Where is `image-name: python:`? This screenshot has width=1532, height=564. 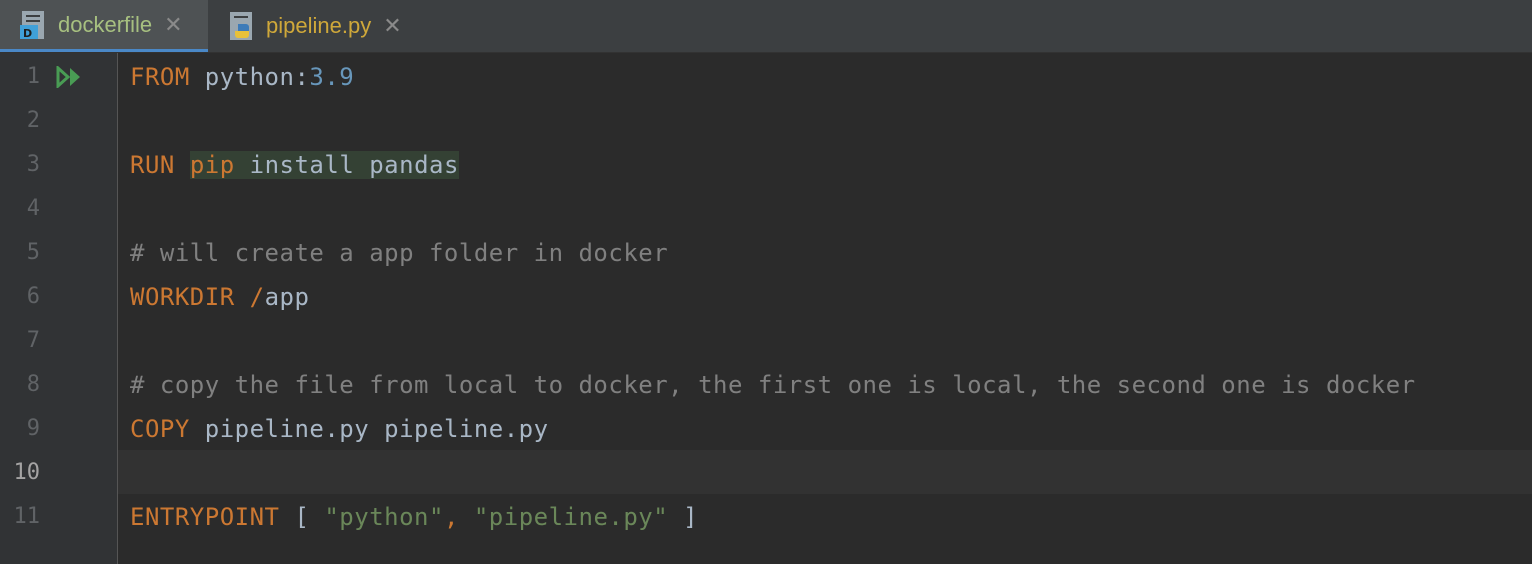
image-name: python: is located at coordinates (257, 77).